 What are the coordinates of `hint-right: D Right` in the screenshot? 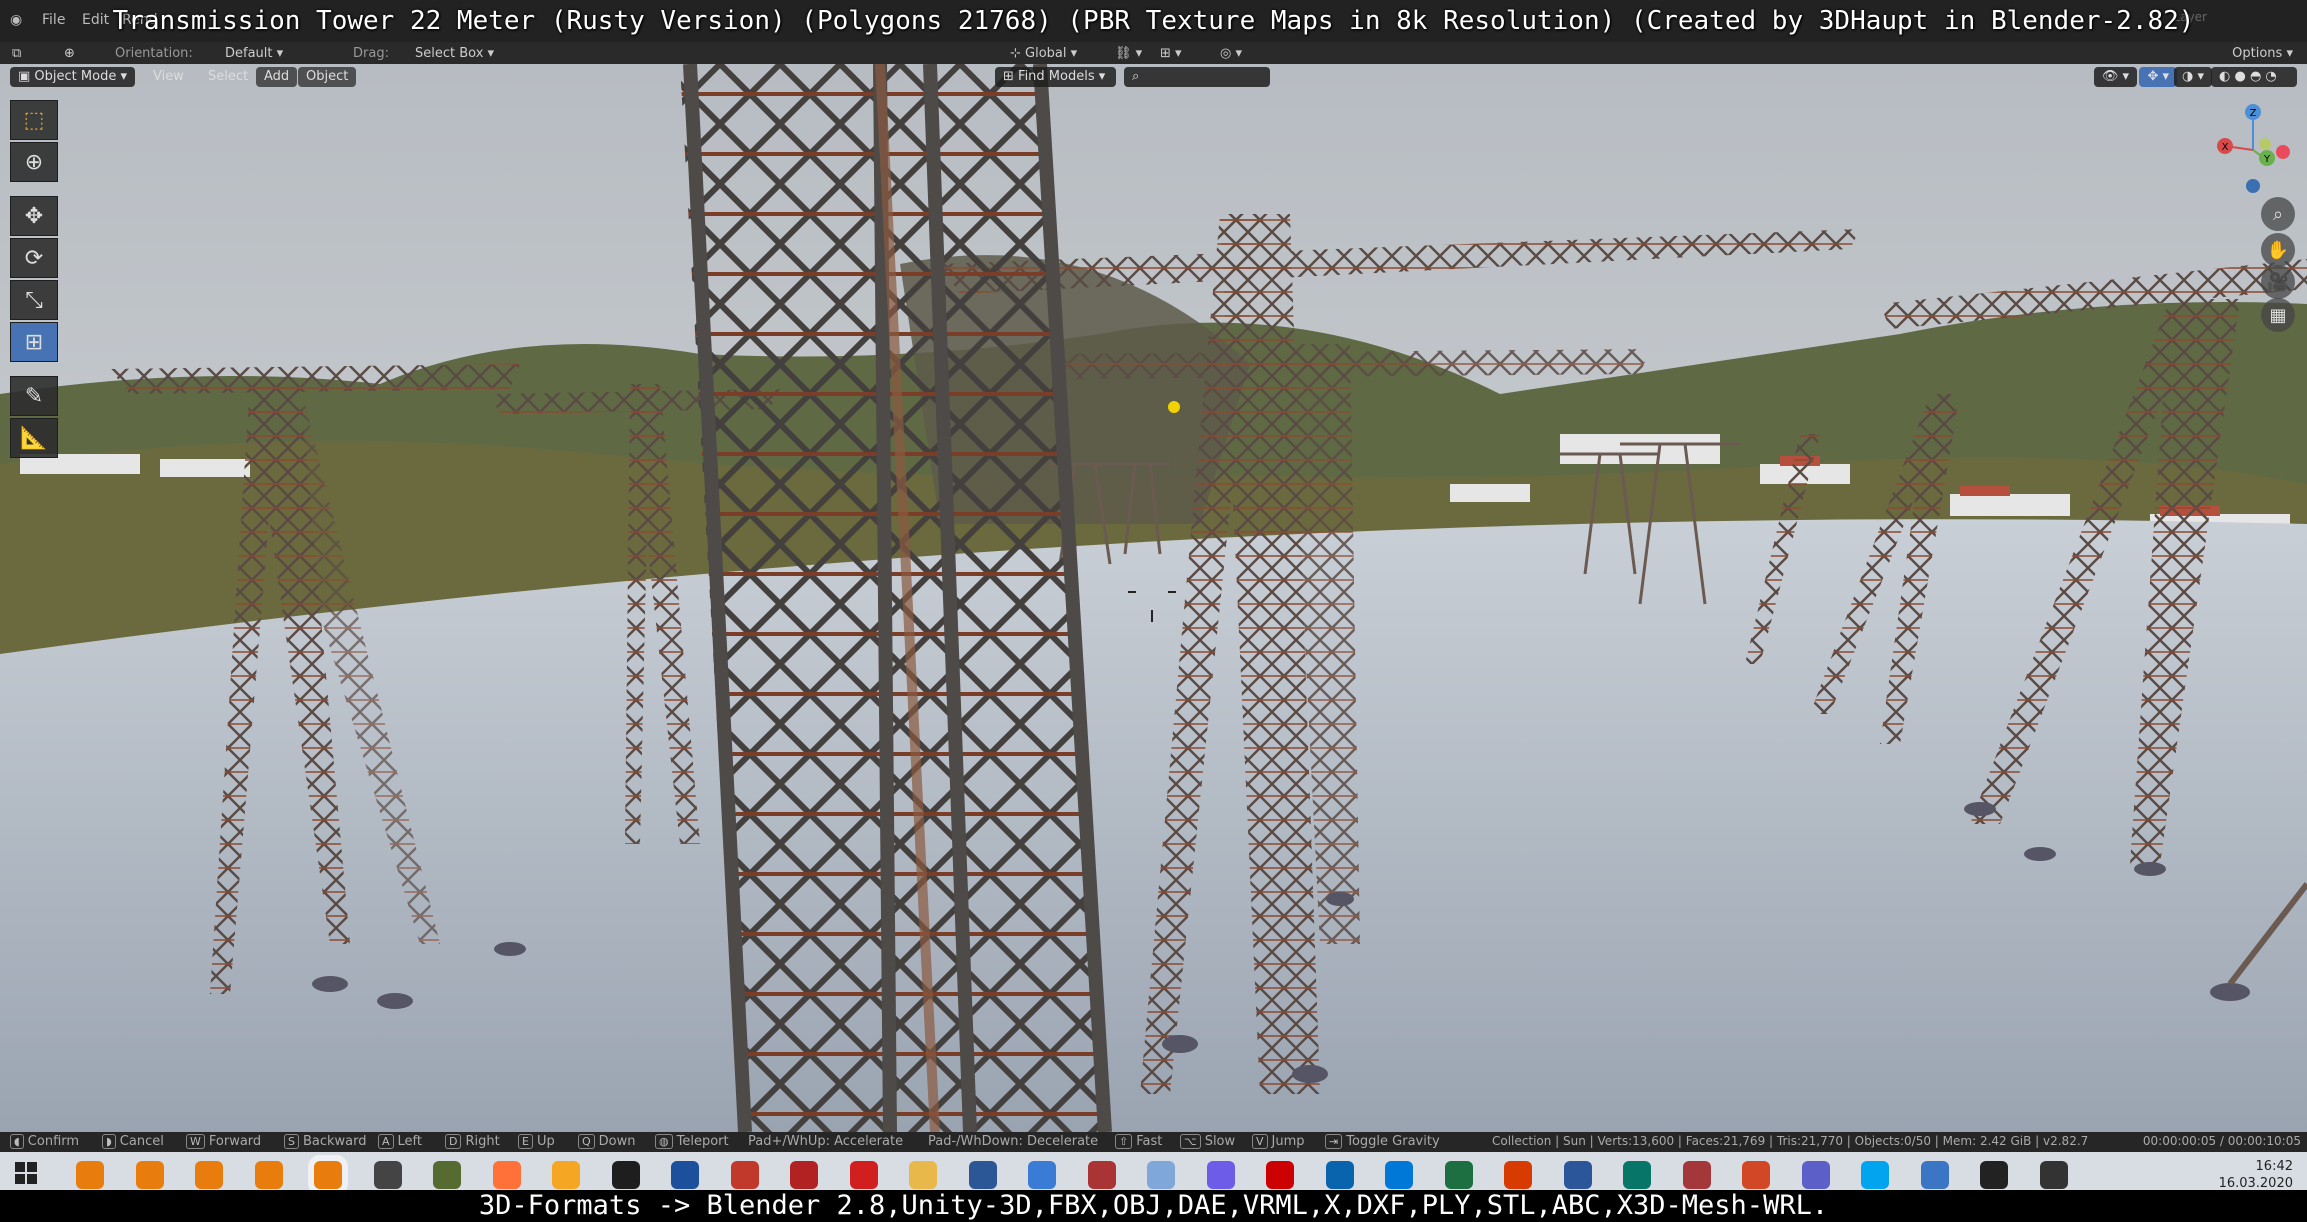 It's located at (472, 1141).